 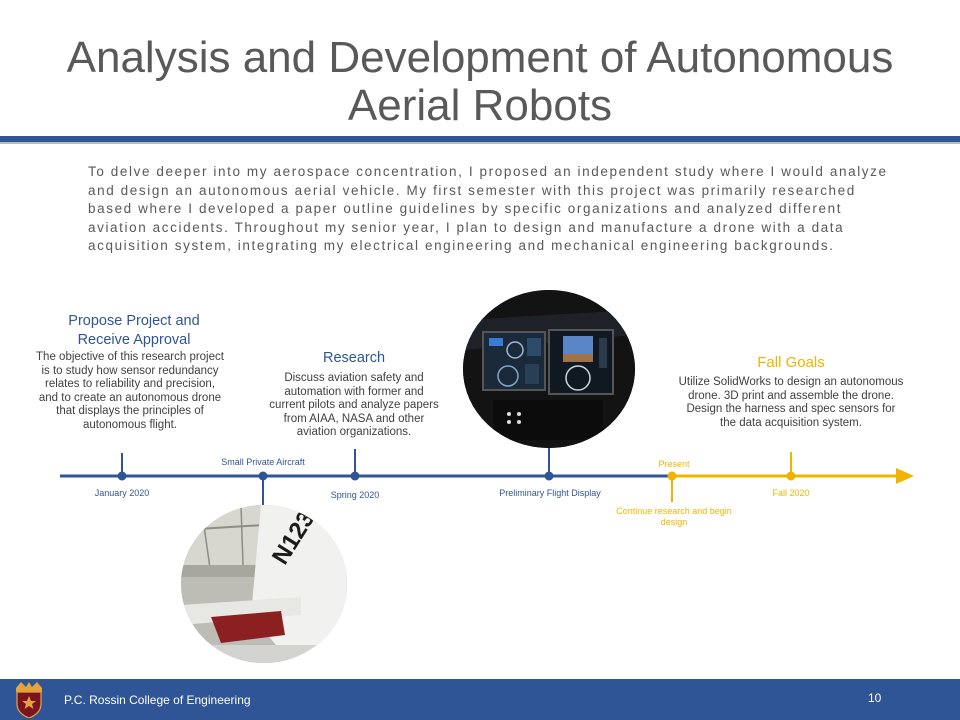 What do you see at coordinates (355, 495) in the screenshot?
I see `label-spring-2020: Spring 2020` at bounding box center [355, 495].